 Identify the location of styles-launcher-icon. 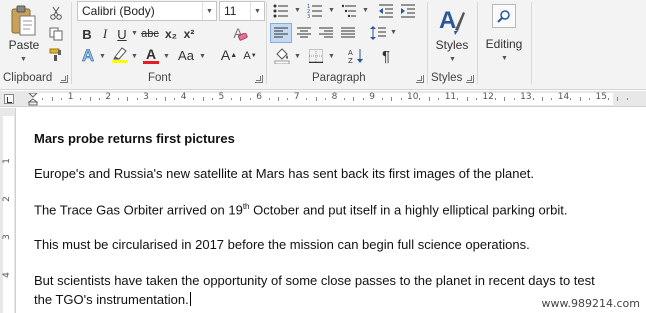
(470, 79).